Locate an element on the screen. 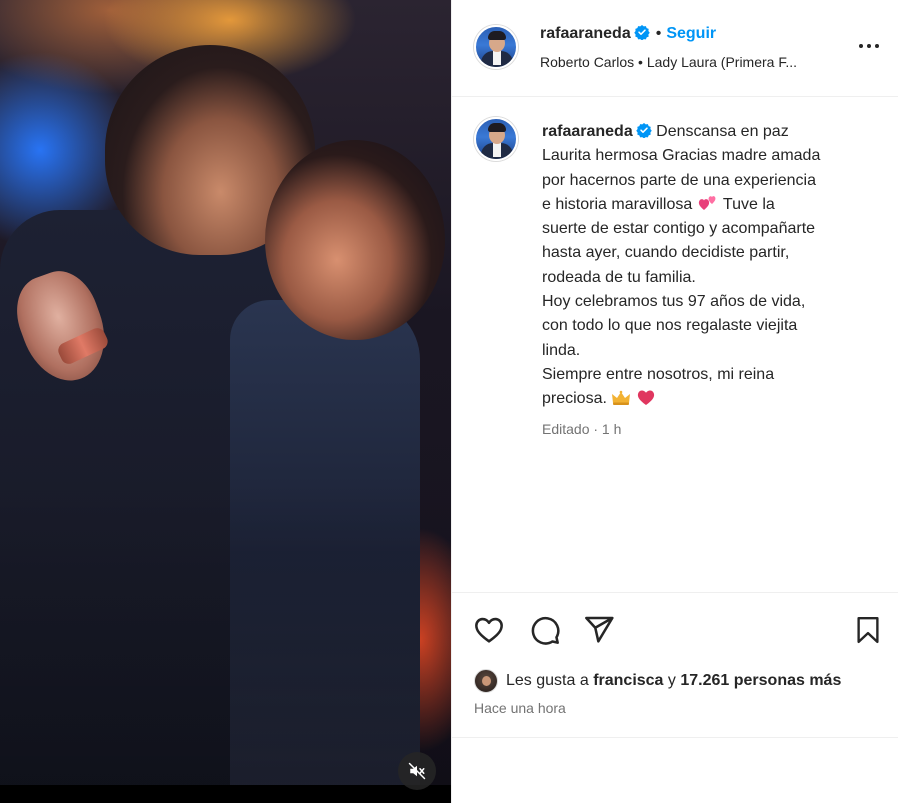  liker-username: francisca is located at coordinates (628, 681).